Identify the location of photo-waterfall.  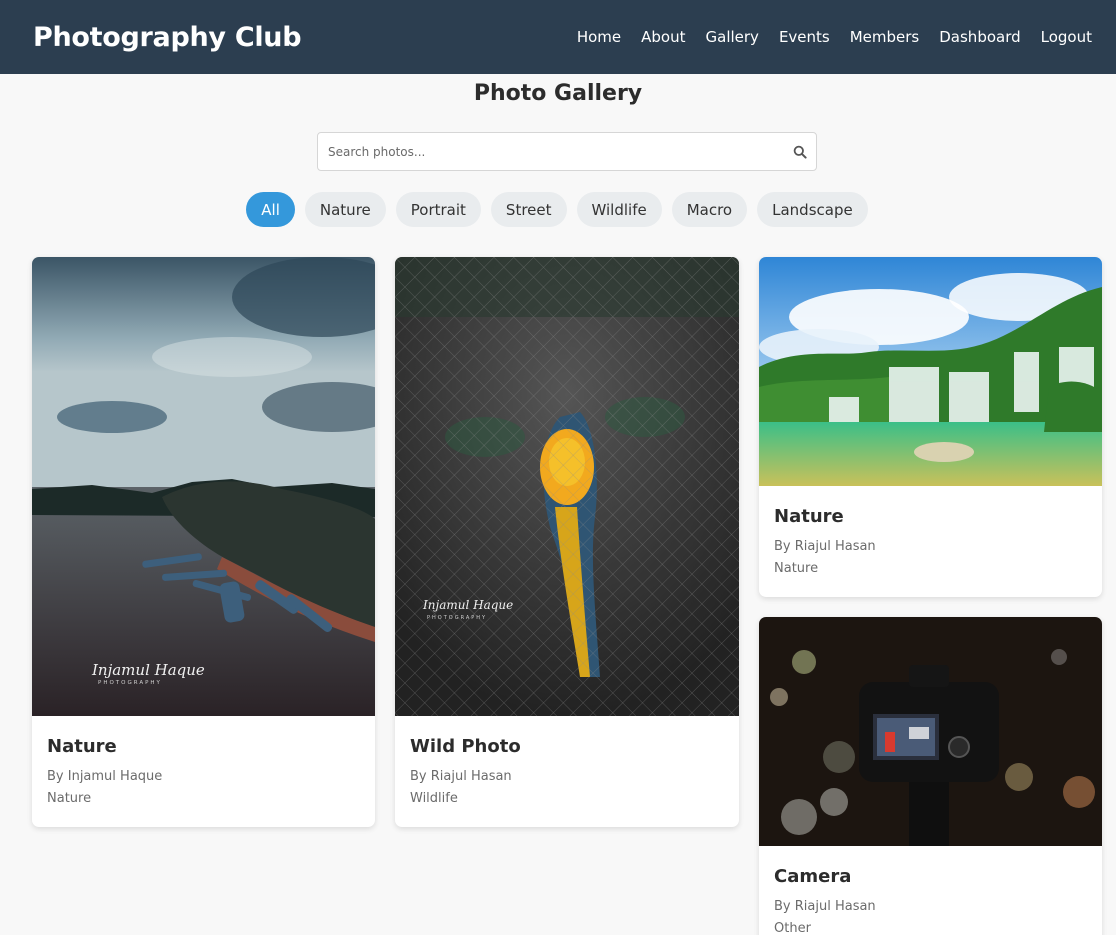
(930, 371).